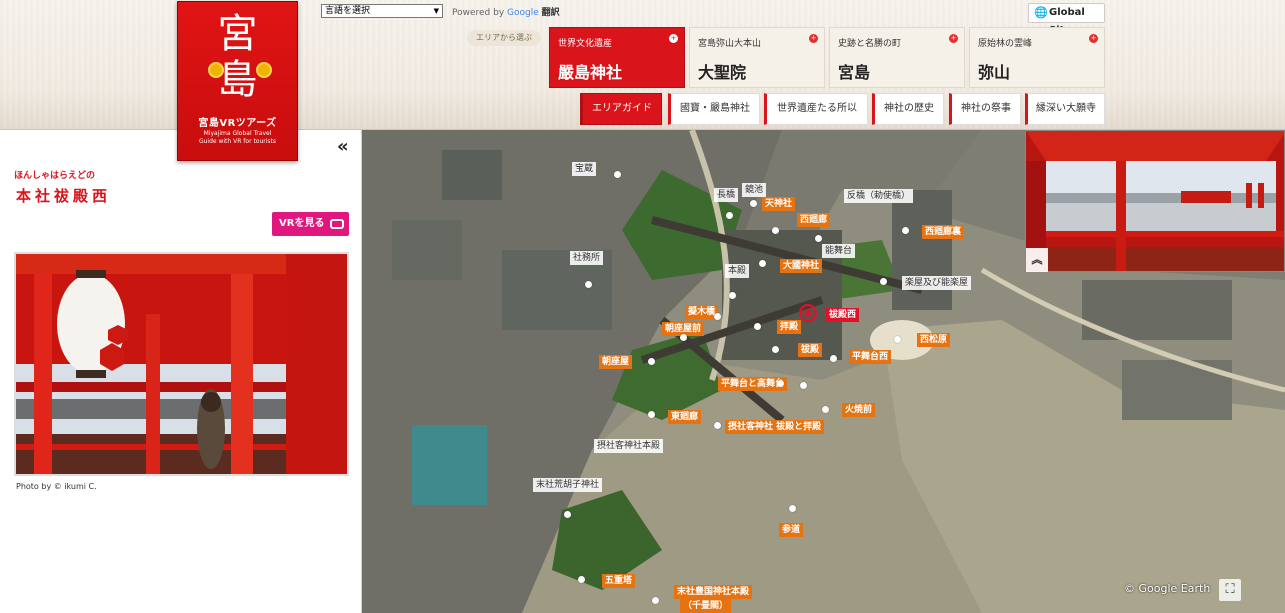  I want to click on area-tab-misen: 原始林の霊峰 弥山 +, so click(1037, 57).